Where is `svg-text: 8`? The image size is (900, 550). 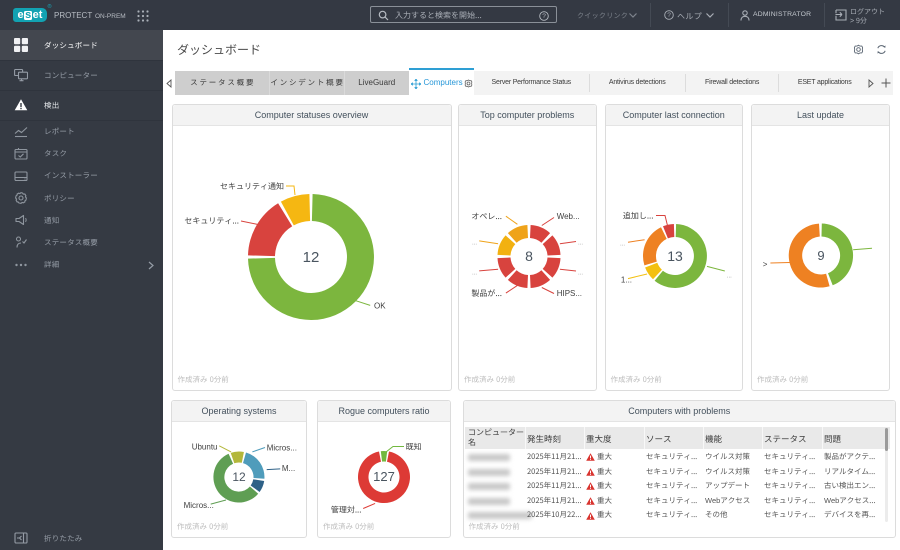 svg-text: 8 is located at coordinates (529, 256).